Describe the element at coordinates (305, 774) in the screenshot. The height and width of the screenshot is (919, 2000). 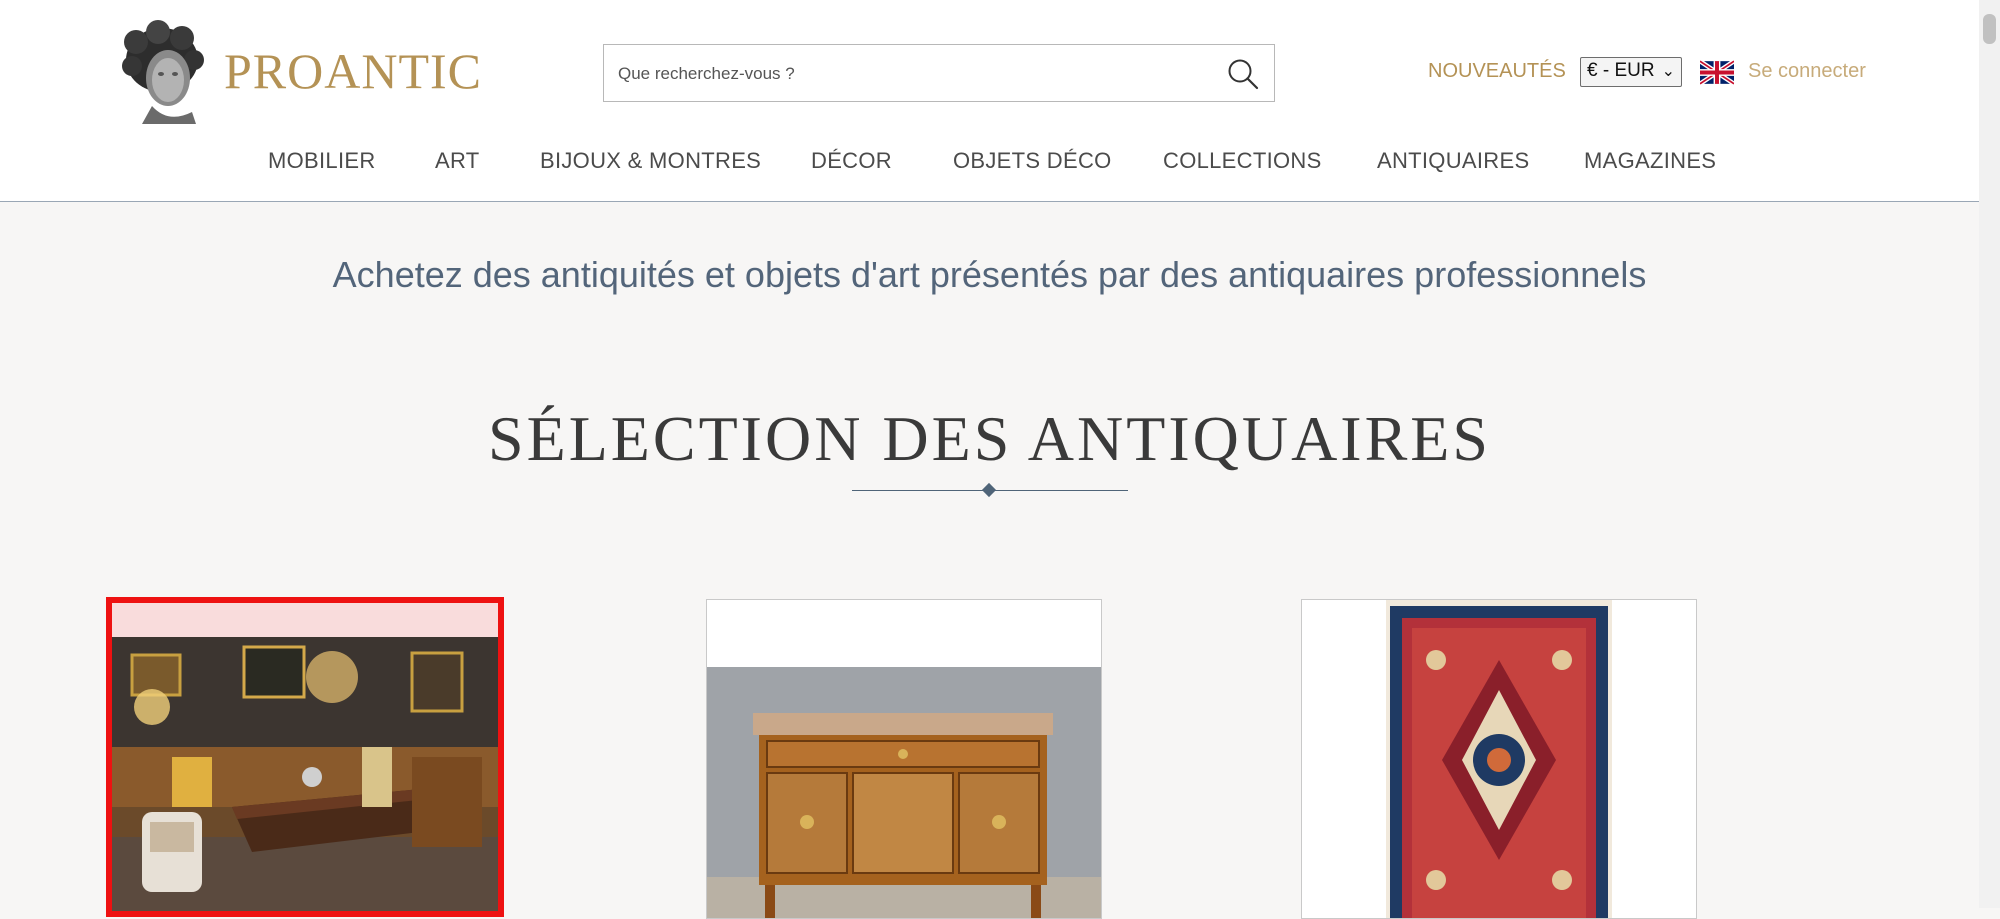
I see `antique-shop-interior-photo` at that location.